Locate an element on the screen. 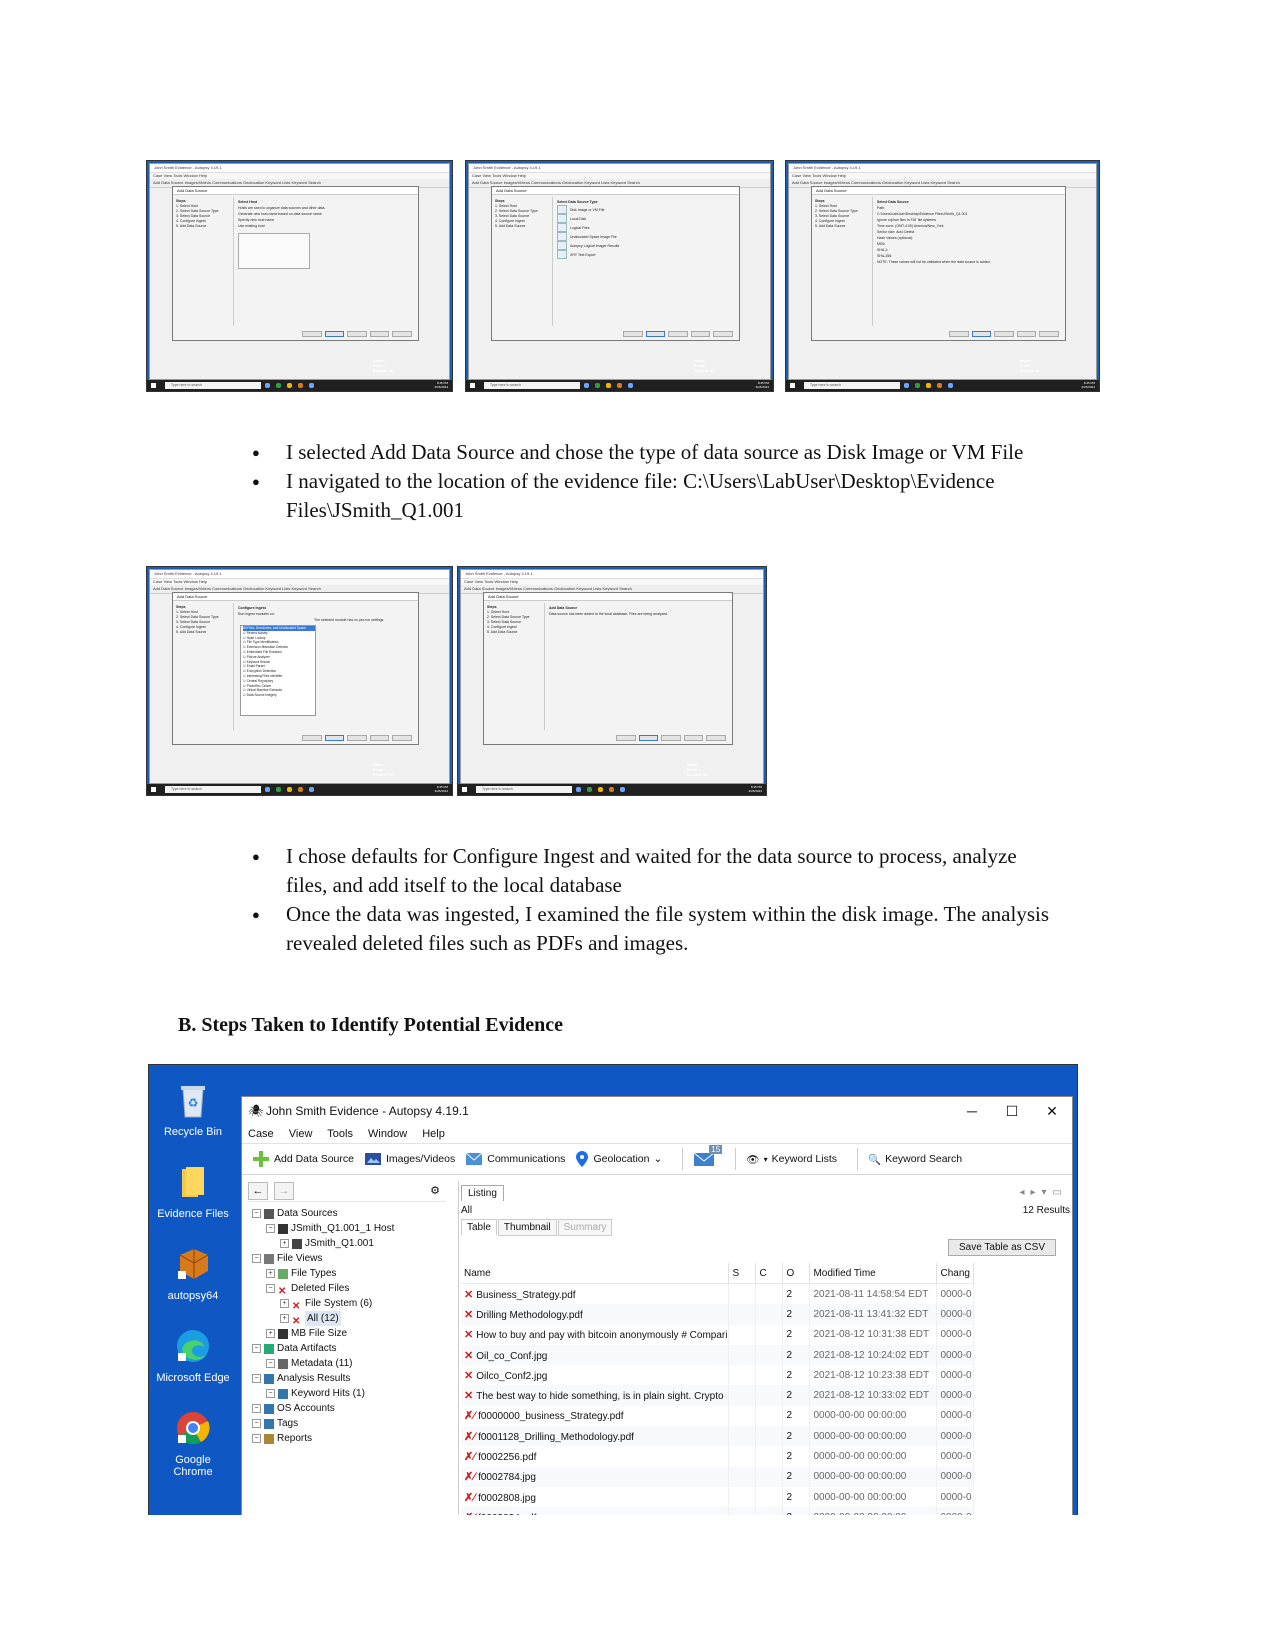 This screenshot has width=1275, height=1650. tree-node: + MB File Size is located at coordinates (347, 1333).